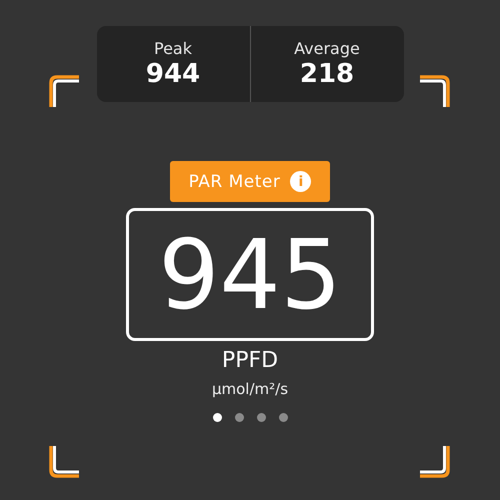 This screenshot has width=500, height=500. I want to click on unit-label: µmol/m²/s, so click(250, 389).